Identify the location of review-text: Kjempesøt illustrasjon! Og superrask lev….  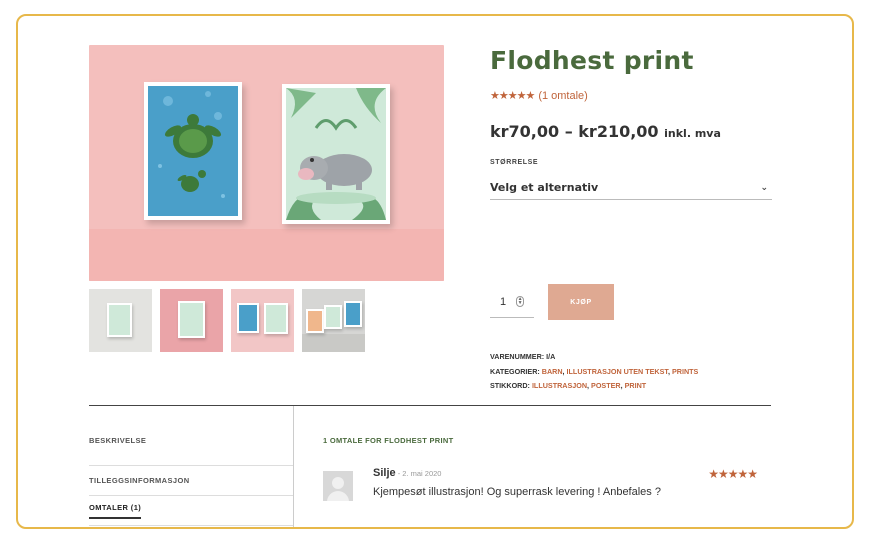
(517, 492).